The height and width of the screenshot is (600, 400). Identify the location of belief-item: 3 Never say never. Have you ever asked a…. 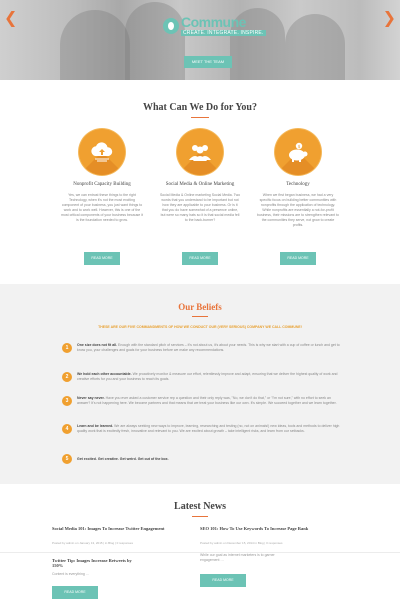
(202, 401).